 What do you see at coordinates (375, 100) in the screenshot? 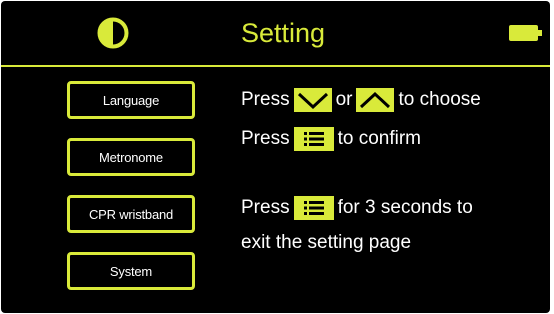
I see `chevron-up-icon` at bounding box center [375, 100].